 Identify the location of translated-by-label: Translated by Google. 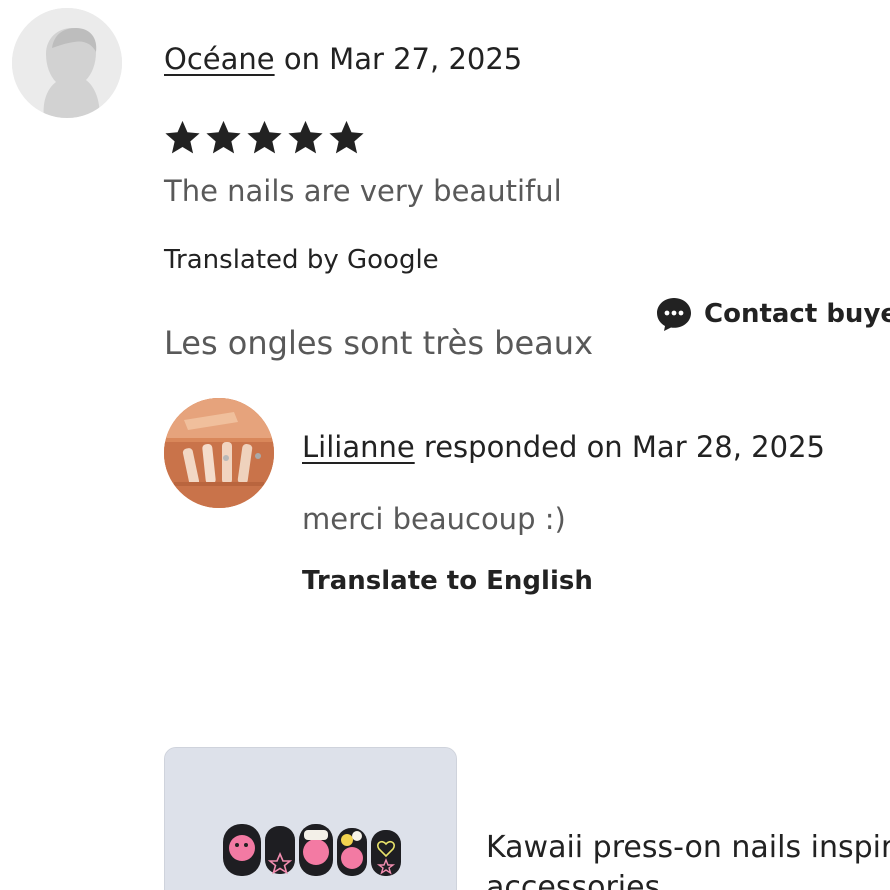
(301, 260).